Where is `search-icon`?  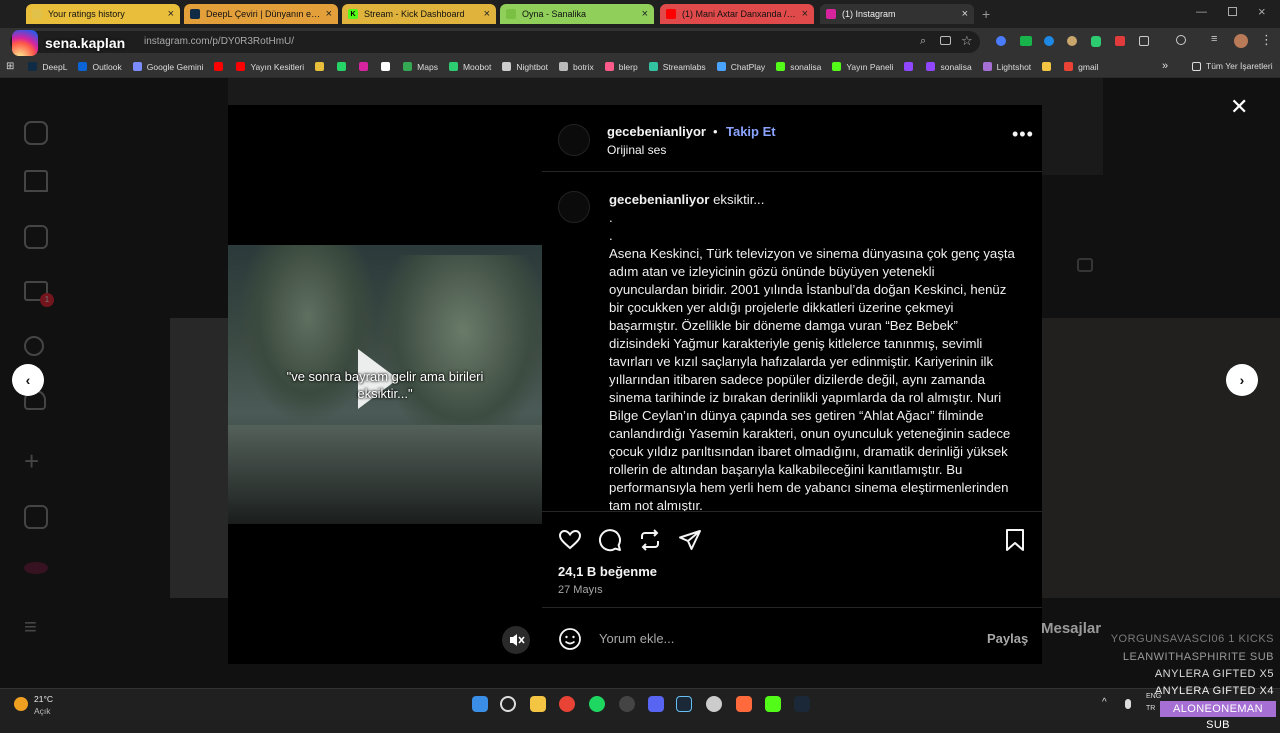 search-icon is located at coordinates (508, 704).